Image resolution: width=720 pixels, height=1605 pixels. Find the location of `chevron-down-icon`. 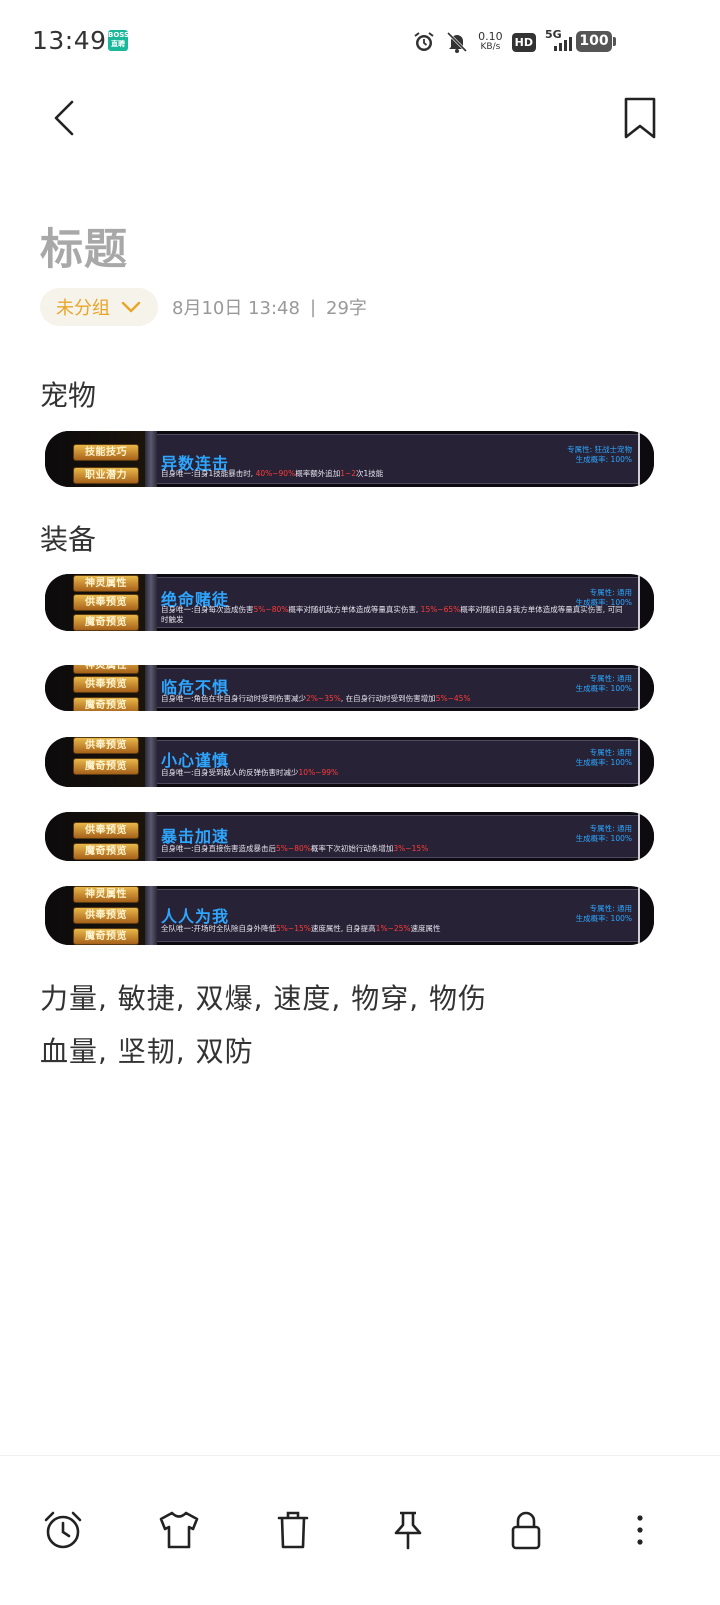

chevron-down-icon is located at coordinates (131, 307).